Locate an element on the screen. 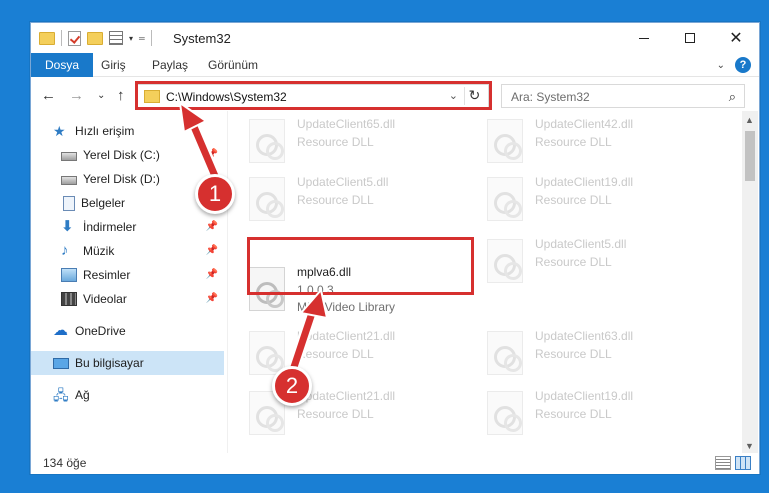 This screenshot has height=493, width=769. cloud-icon: ☁ is located at coordinates (60, 330).